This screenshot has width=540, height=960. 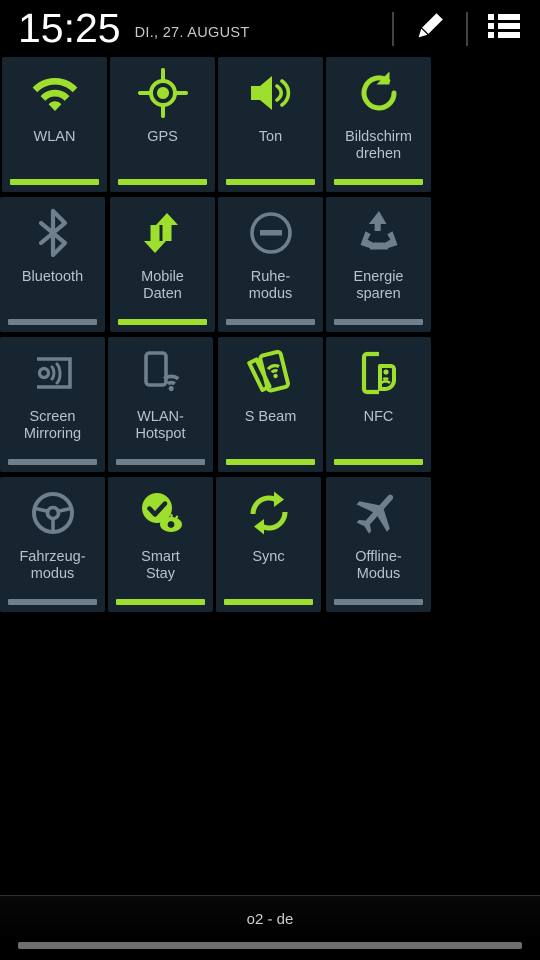 What do you see at coordinates (270, 945) in the screenshot?
I see `drag-handle` at bounding box center [270, 945].